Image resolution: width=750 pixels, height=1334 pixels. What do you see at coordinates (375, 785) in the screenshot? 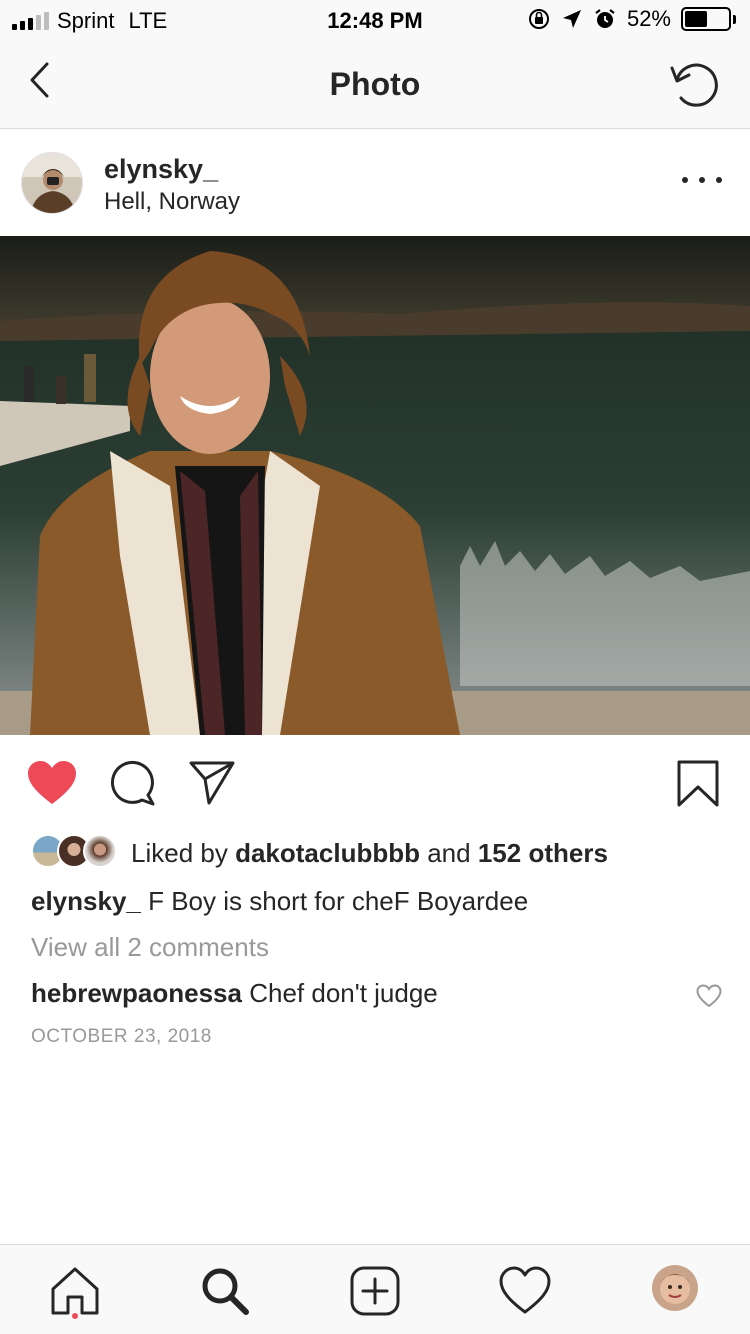
I see `post-actions` at bounding box center [375, 785].